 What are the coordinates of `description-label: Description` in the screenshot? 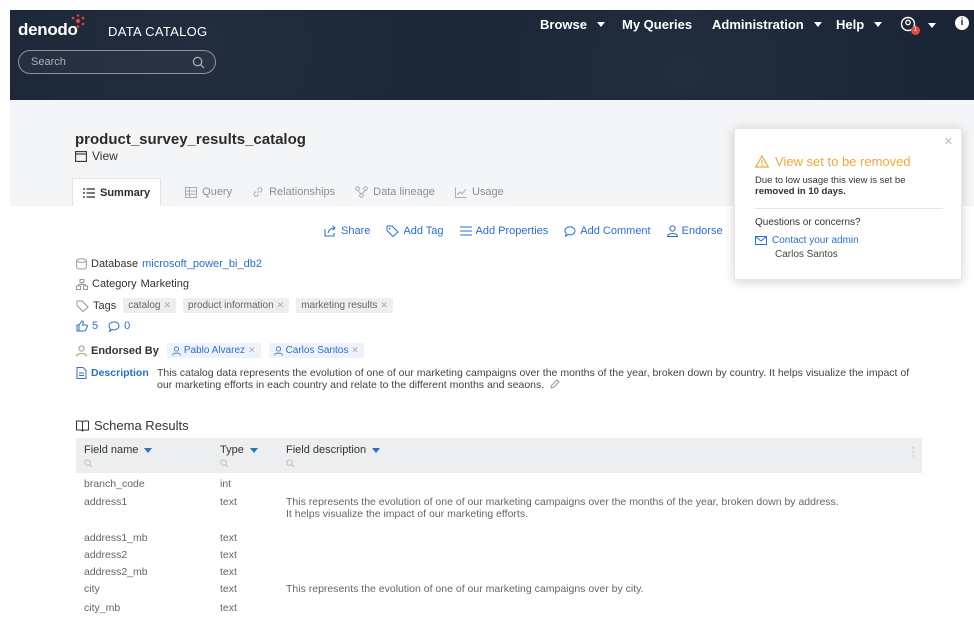 It's located at (120, 373).